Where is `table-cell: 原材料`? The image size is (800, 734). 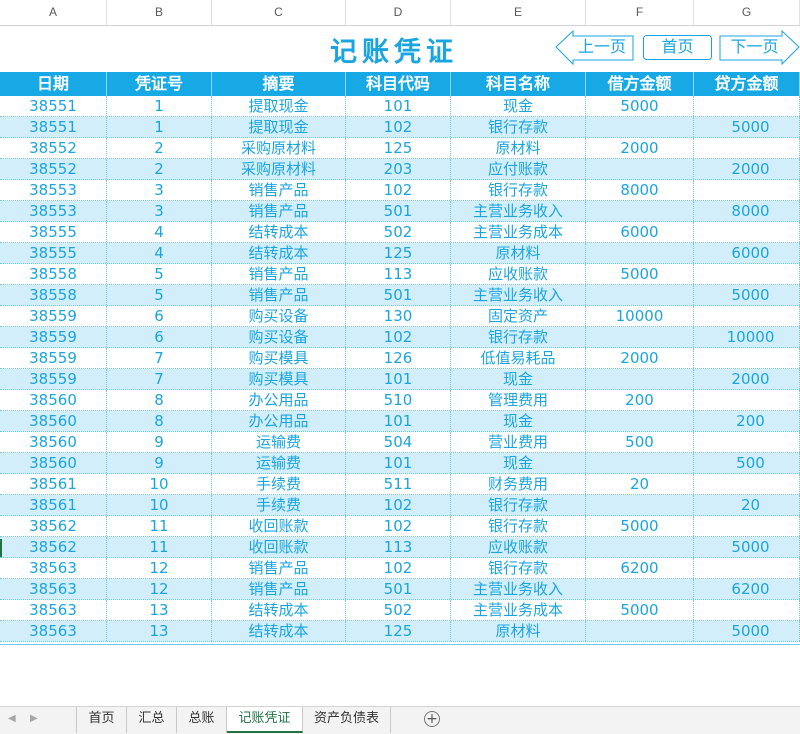 table-cell: 原材料 is located at coordinates (518, 253).